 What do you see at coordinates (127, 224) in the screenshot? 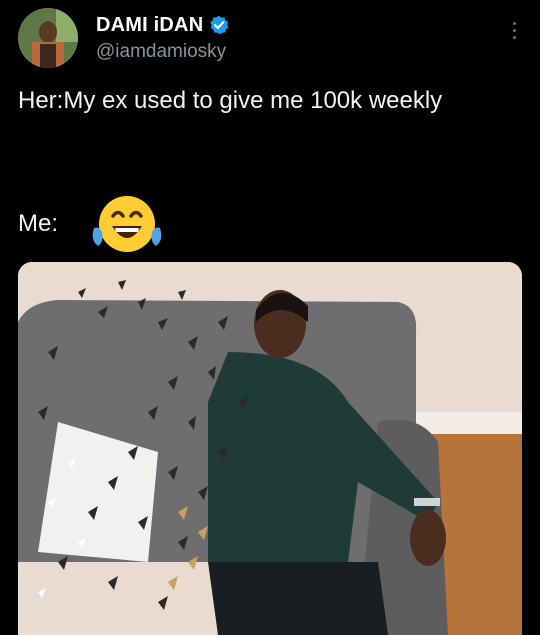
I see `face-with-tears-of-joy-icon` at bounding box center [127, 224].